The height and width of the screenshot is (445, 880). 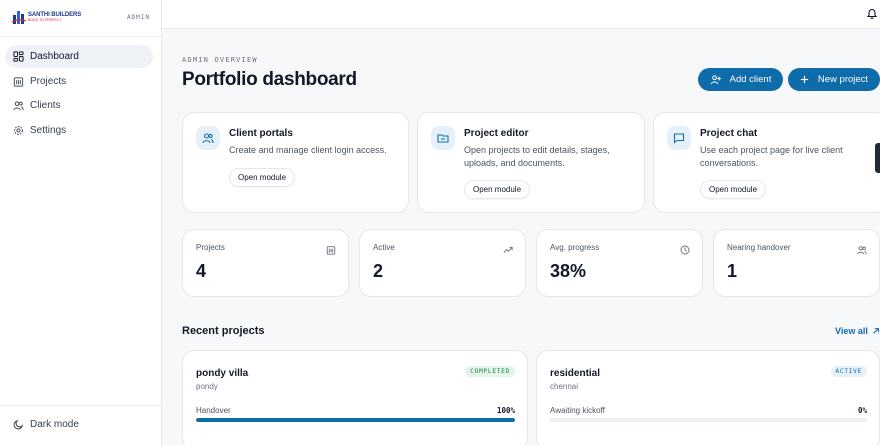 What do you see at coordinates (207, 386) in the screenshot?
I see `project-location: pondy` at bounding box center [207, 386].